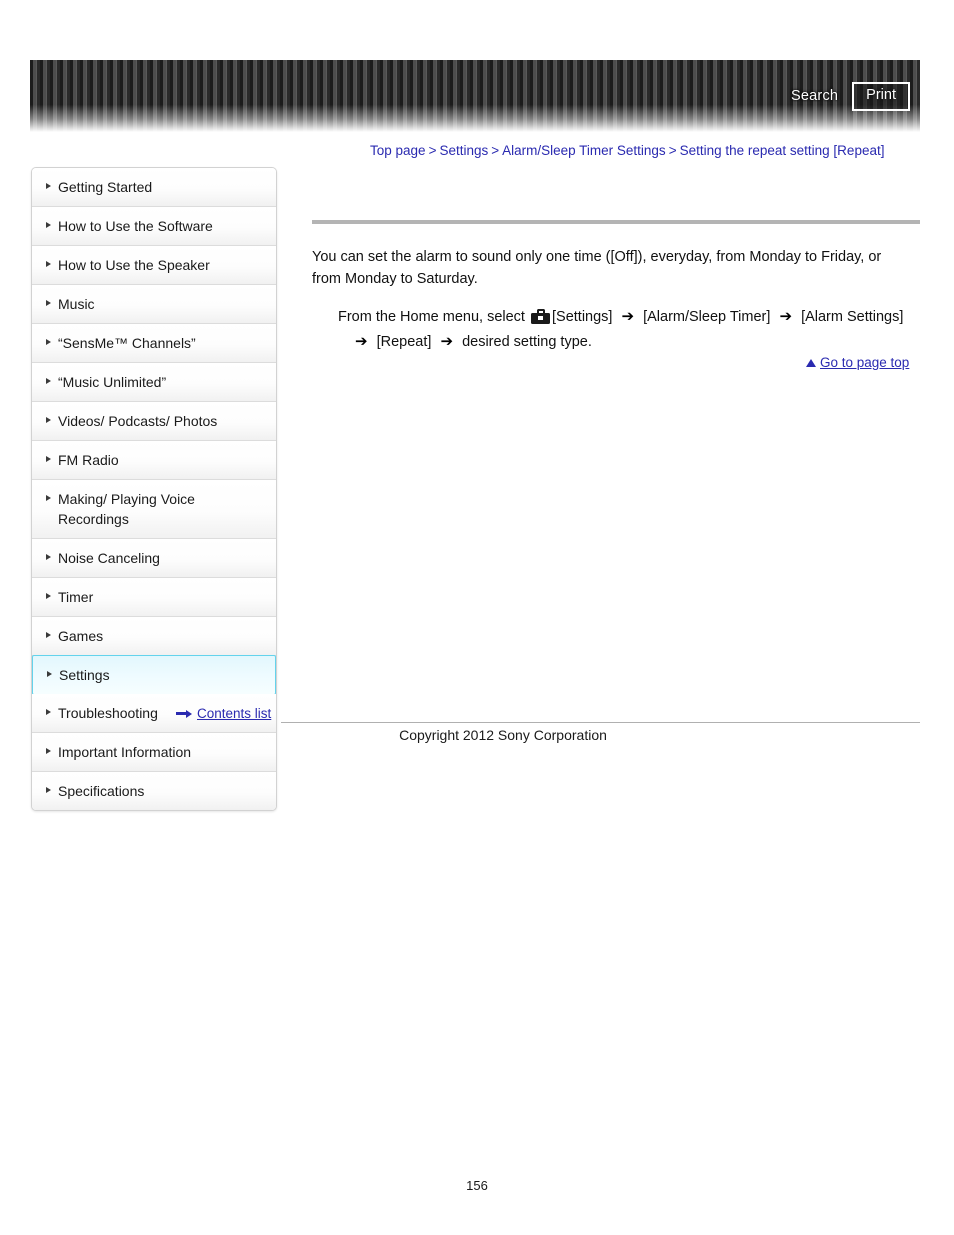 Image resolution: width=954 pixels, height=1235 pixels. I want to click on sidebar-item-making-playing-voice-recordings: Making/ Playing Voice Recordings, so click(154, 509).